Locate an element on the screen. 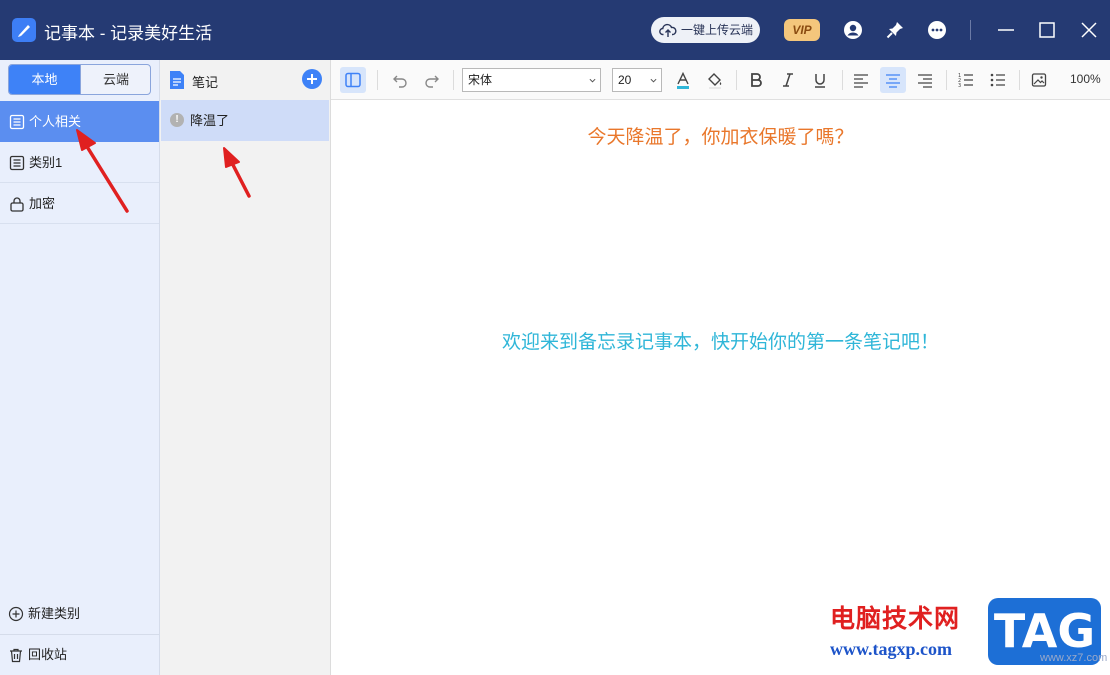 The height and width of the screenshot is (675, 1110). ordered-list-icon: 123 is located at coordinates (965, 80).